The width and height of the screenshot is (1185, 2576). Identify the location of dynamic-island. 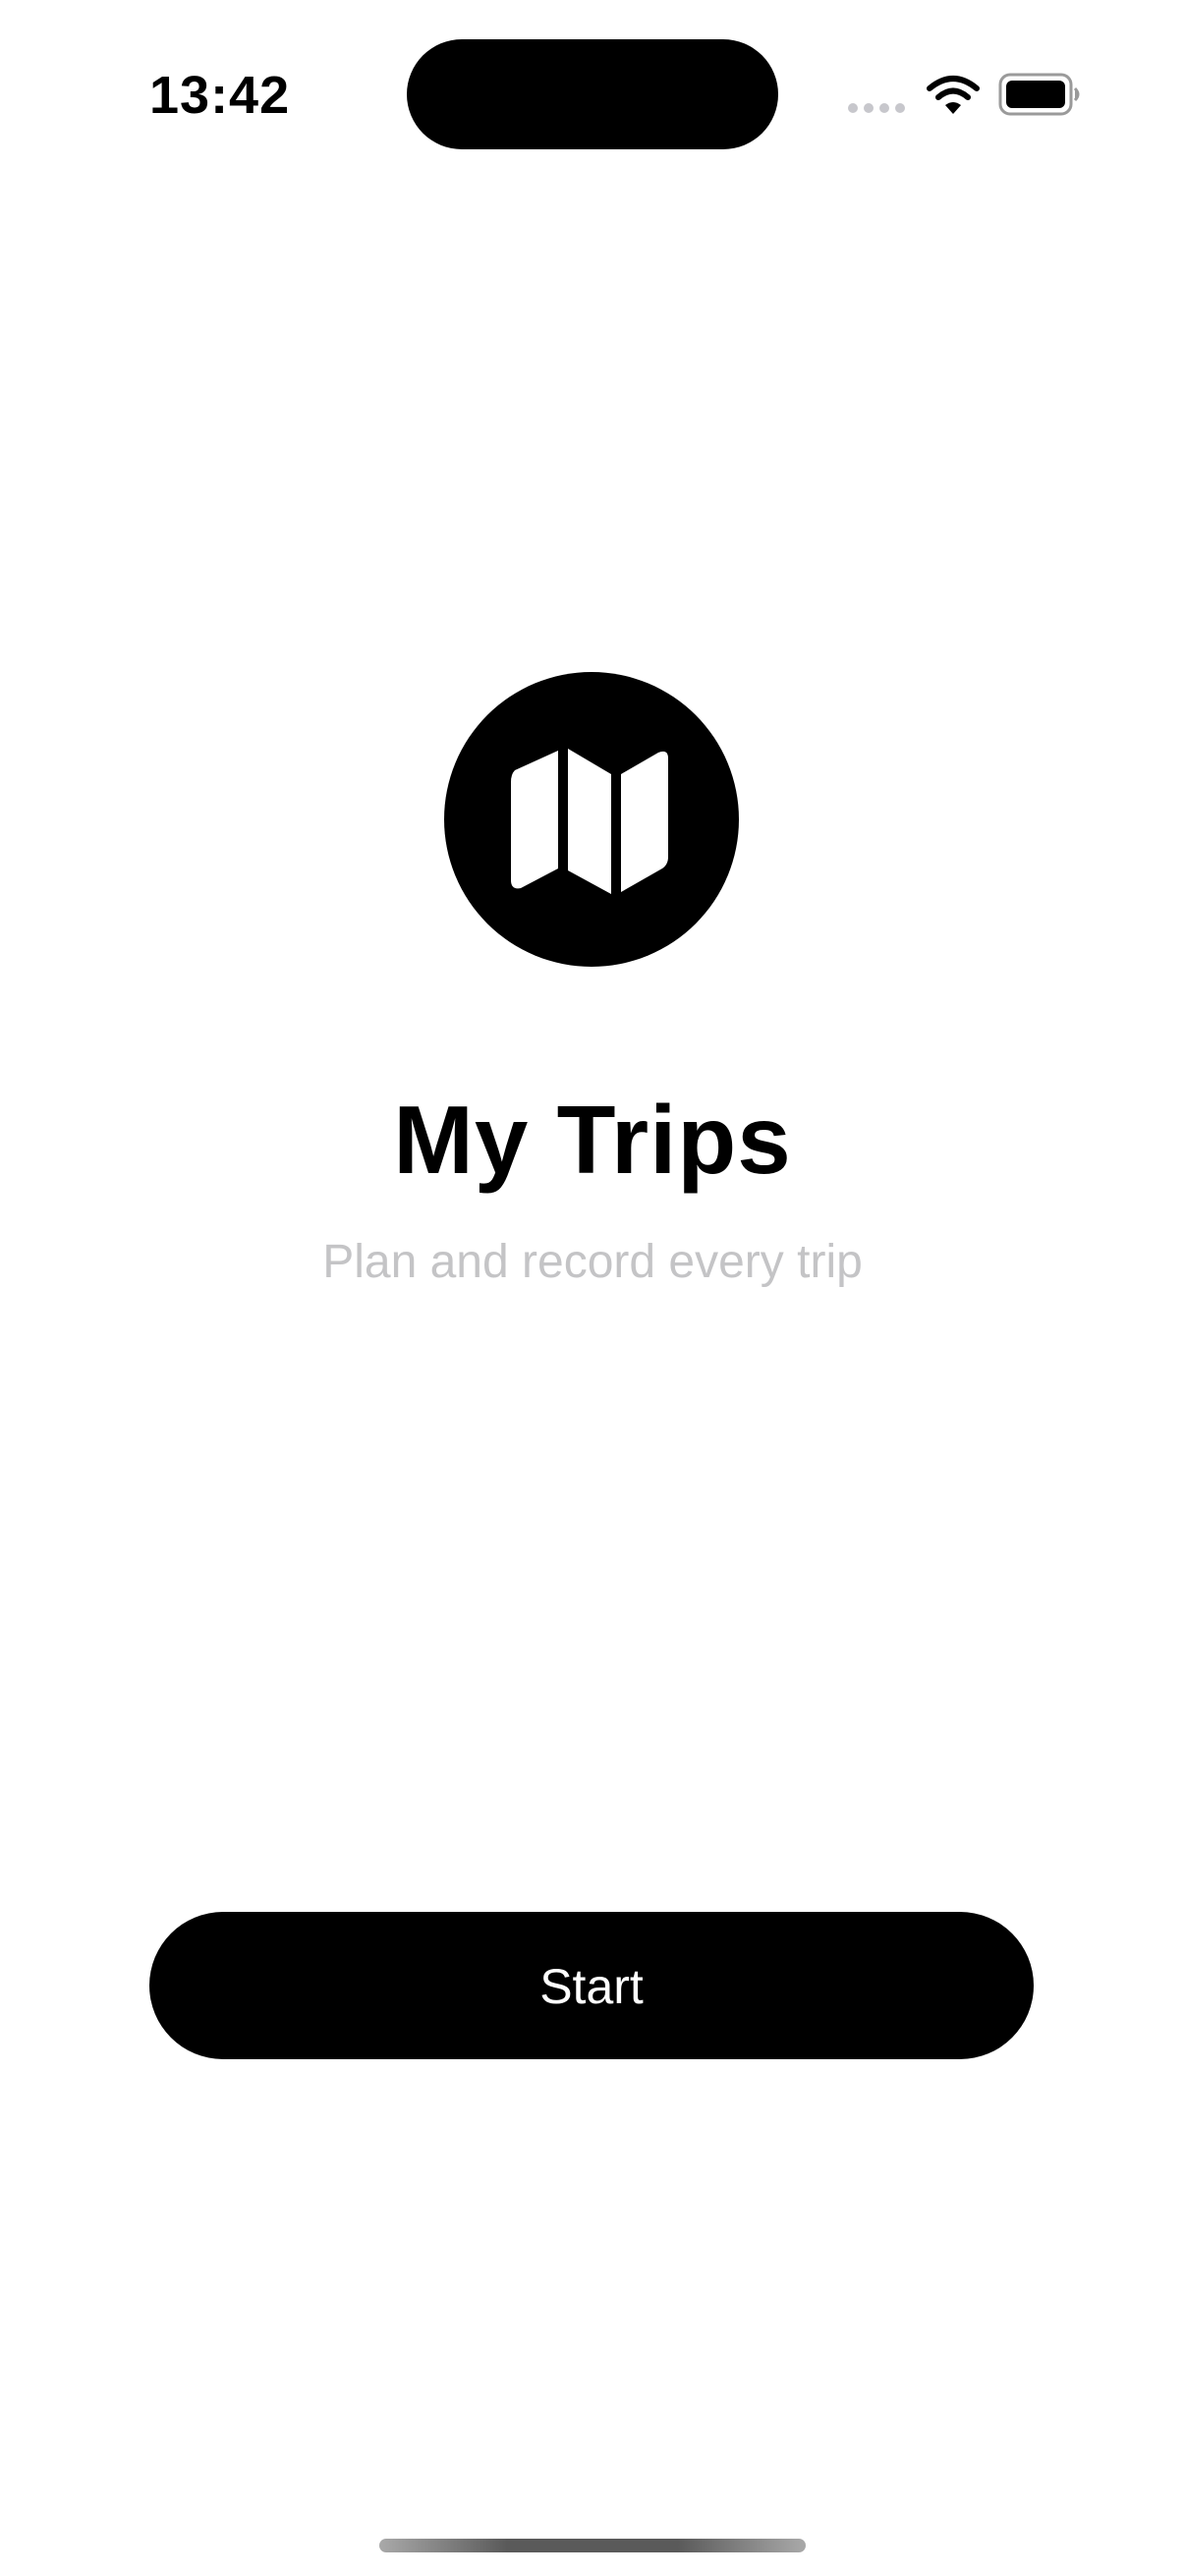
(592, 94).